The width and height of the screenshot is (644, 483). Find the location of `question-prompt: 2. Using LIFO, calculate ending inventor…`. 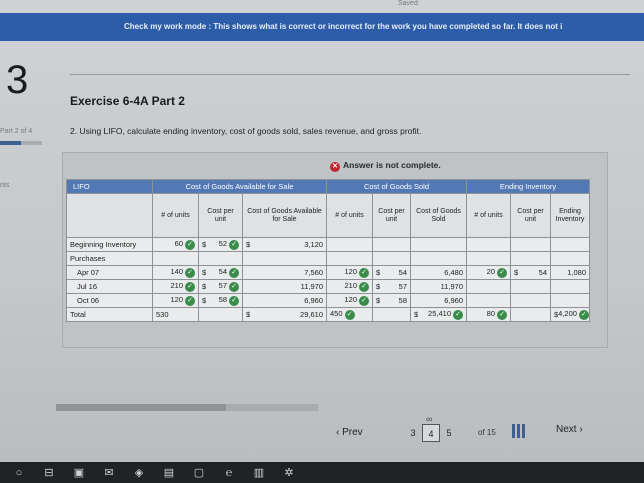

question-prompt: 2. Using LIFO, calculate ending inventor… is located at coordinates (246, 131).